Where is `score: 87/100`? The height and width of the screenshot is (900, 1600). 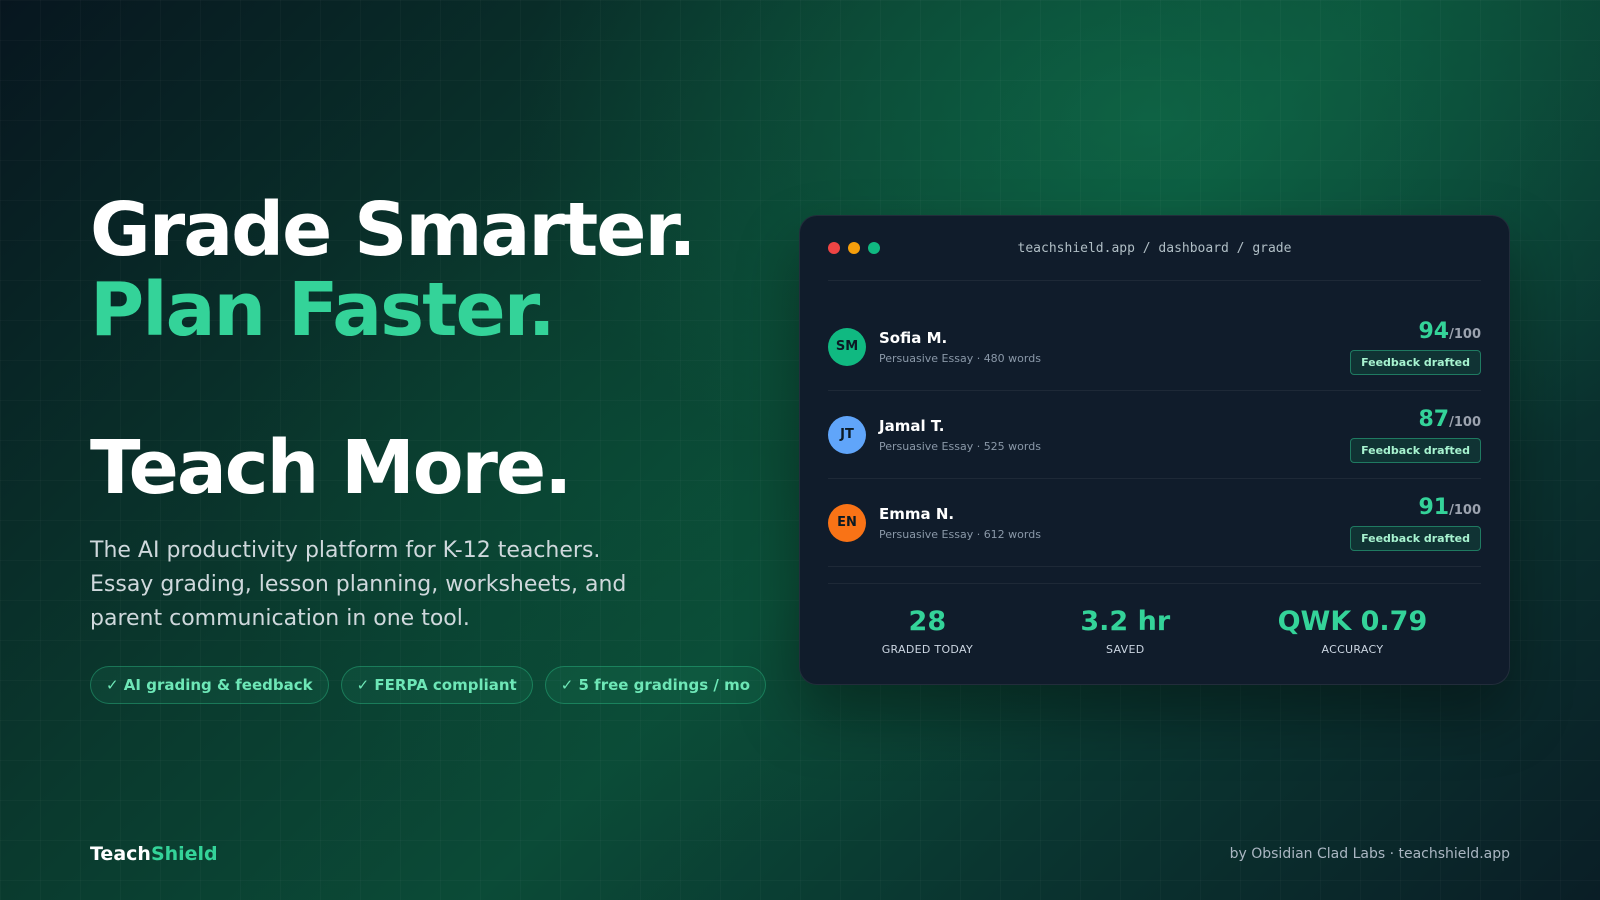 score: 87/100 is located at coordinates (1449, 419).